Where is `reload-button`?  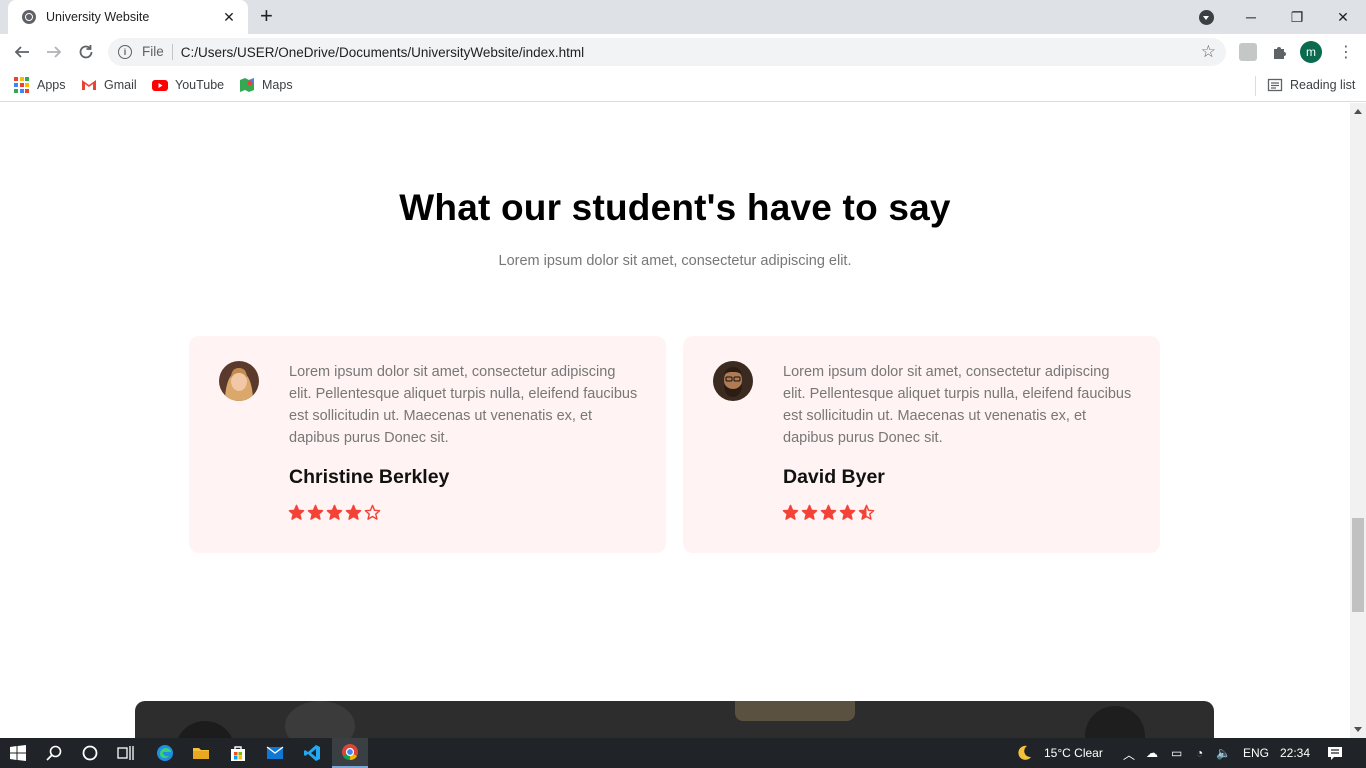 reload-button is located at coordinates (86, 52).